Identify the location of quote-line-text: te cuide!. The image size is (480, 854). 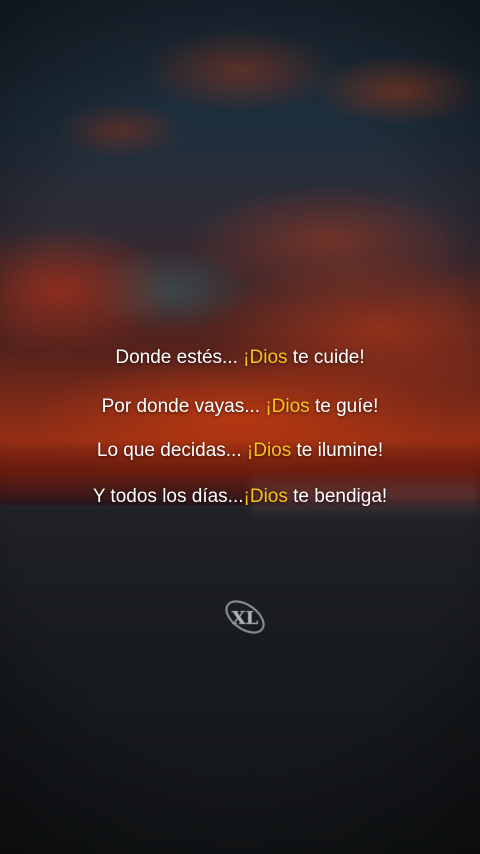
(326, 357).